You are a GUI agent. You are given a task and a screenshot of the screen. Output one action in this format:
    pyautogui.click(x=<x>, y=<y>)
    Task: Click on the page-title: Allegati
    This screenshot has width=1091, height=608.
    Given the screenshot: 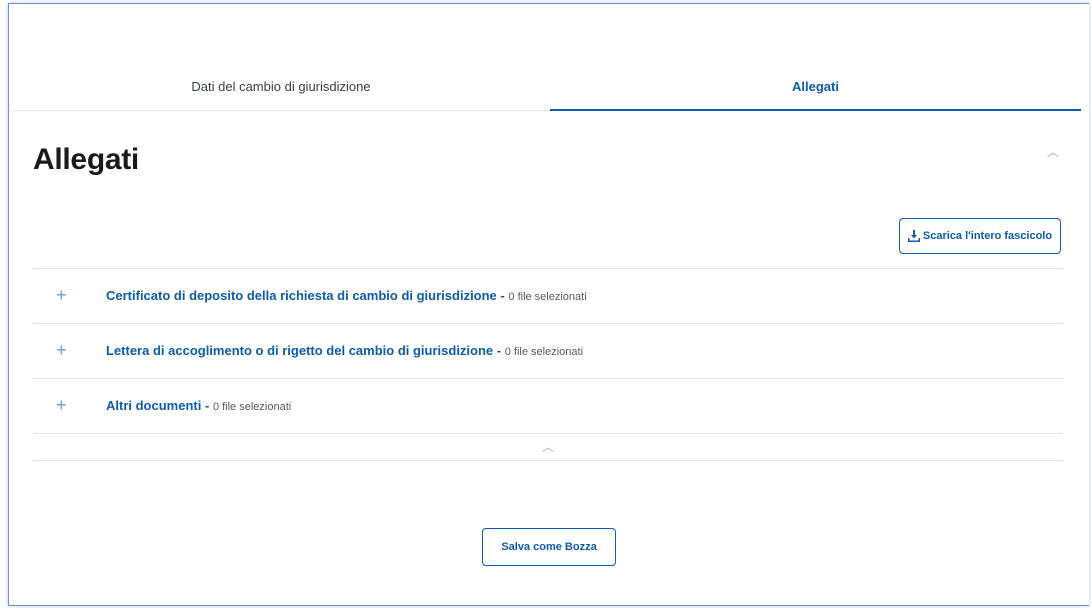 What is the action you would take?
    pyautogui.click(x=86, y=159)
    